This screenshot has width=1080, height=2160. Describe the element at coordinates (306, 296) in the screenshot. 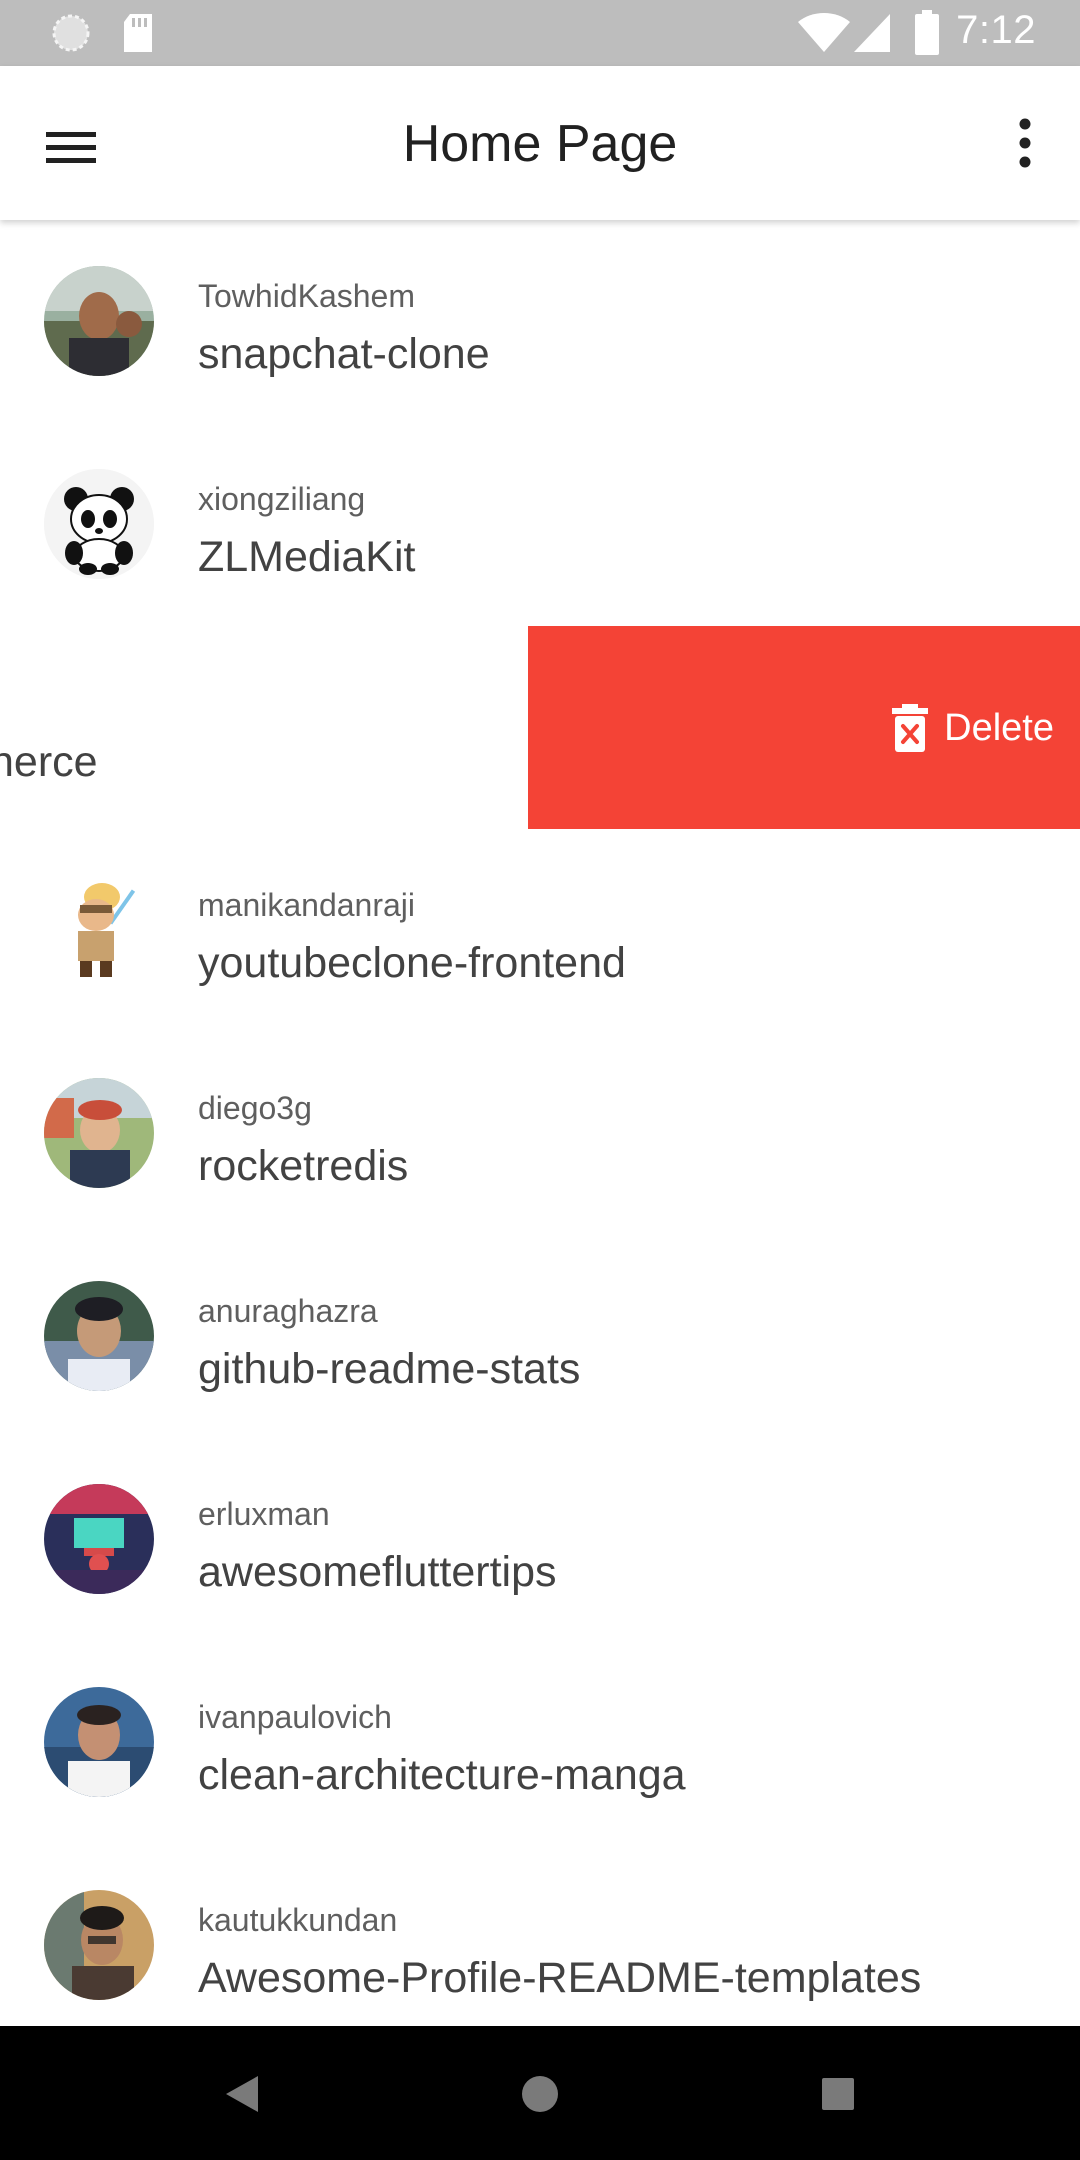

I see `repo-owner: TowhidKashem` at that location.